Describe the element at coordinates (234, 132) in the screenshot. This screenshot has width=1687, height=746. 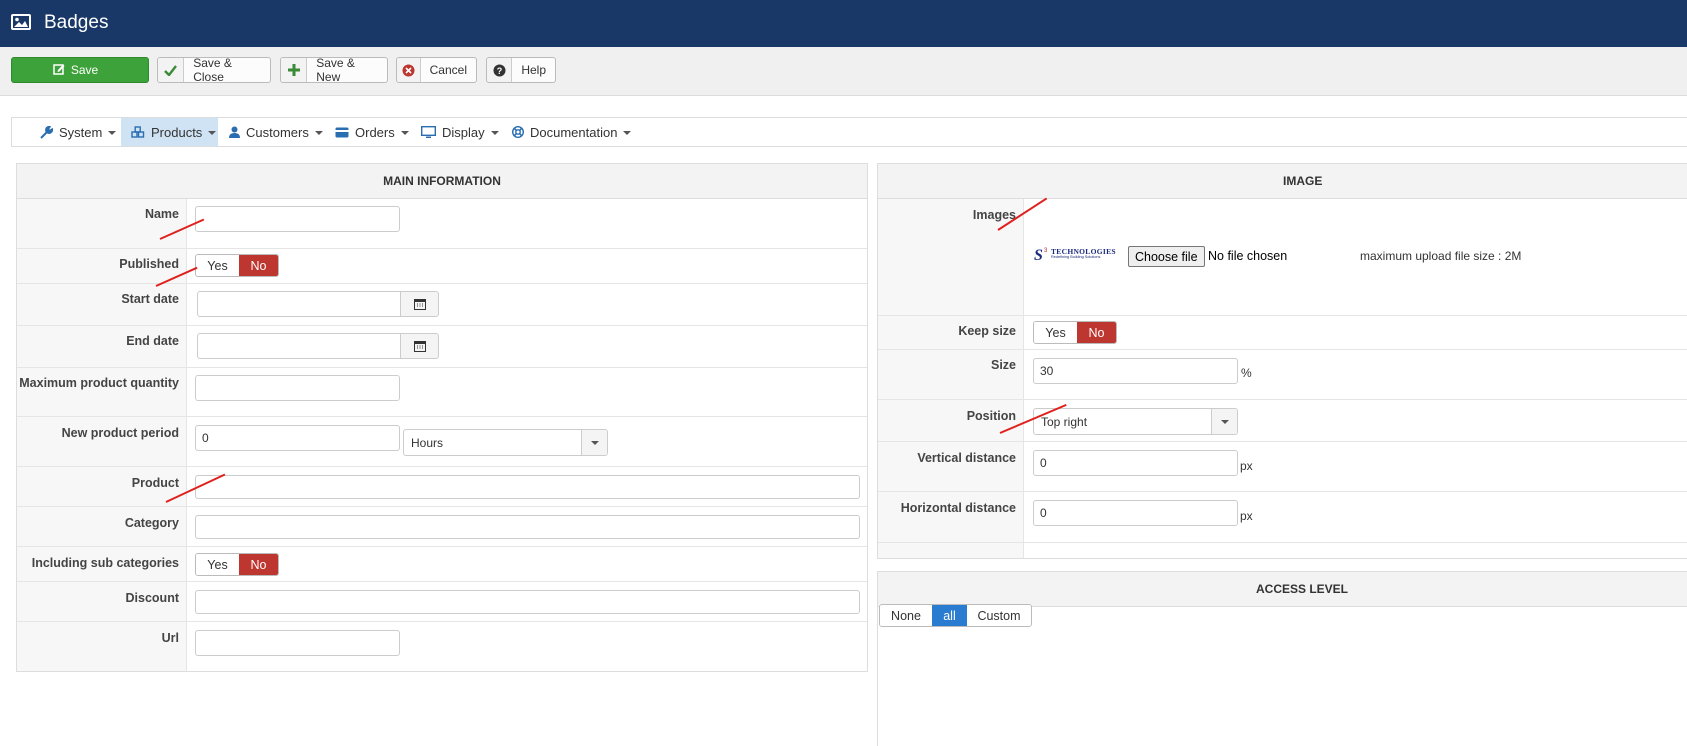
I see `user-icon` at that location.